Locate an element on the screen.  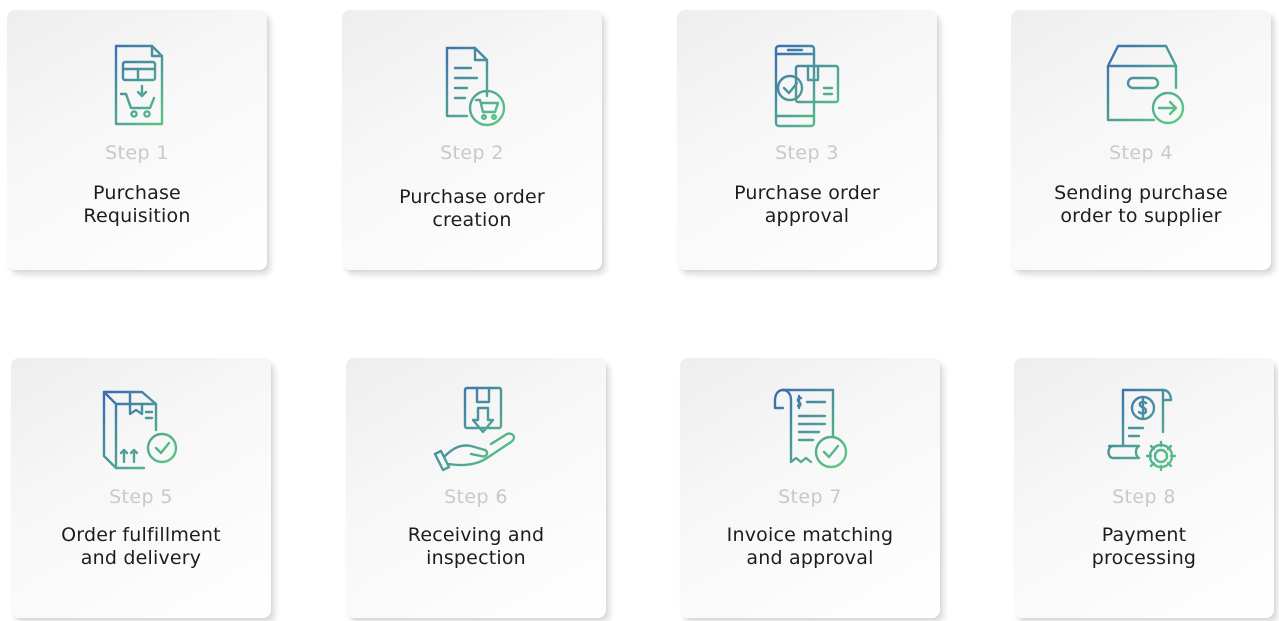
step-label: Step 6 is located at coordinates (476, 497).